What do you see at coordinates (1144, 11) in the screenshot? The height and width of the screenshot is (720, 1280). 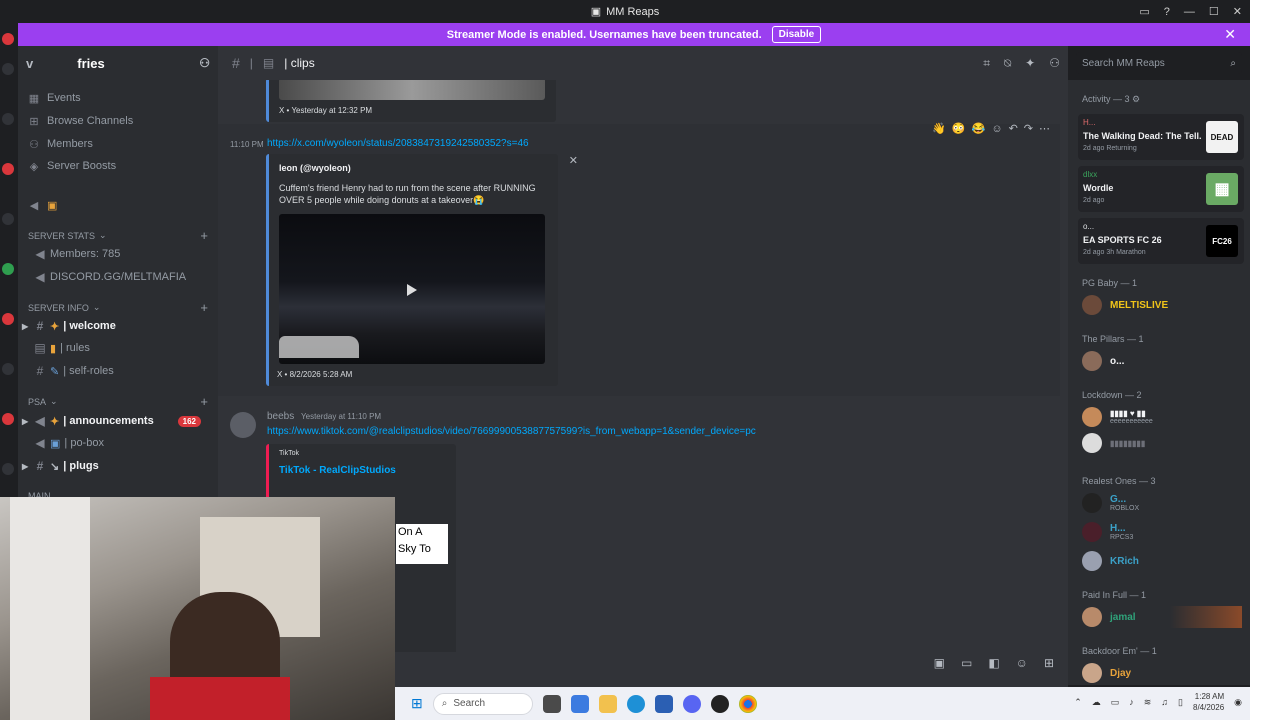 I see `inbox-icon: ▭` at bounding box center [1144, 11].